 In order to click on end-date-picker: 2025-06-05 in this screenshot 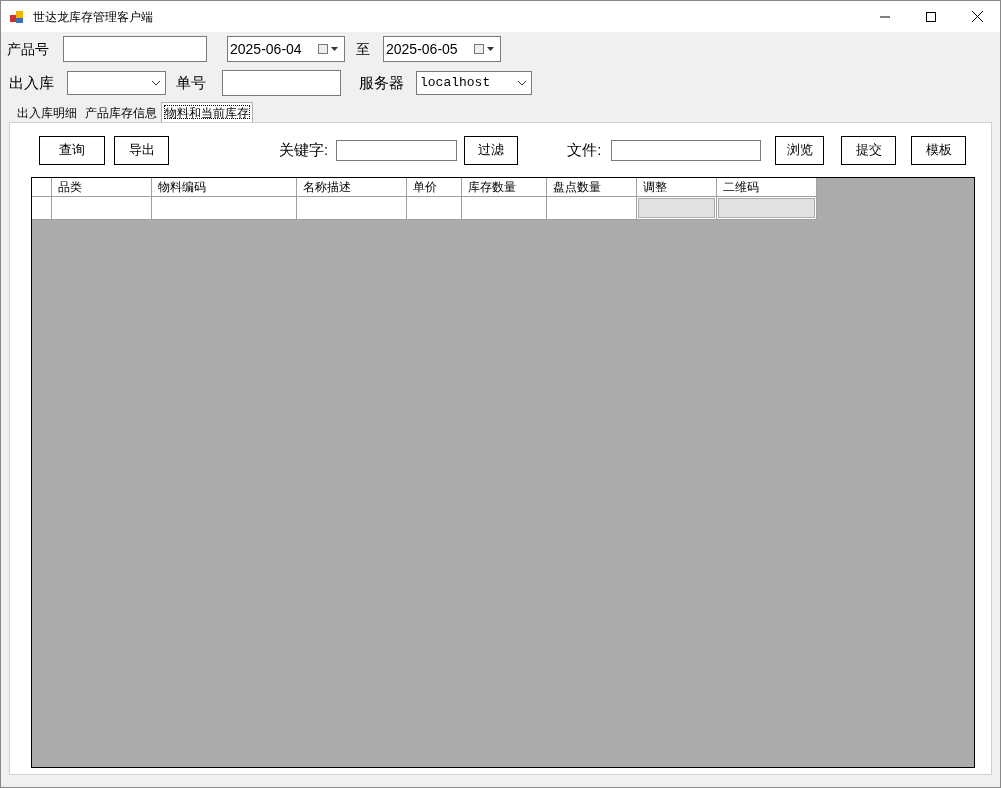, I will do `click(442, 49)`.